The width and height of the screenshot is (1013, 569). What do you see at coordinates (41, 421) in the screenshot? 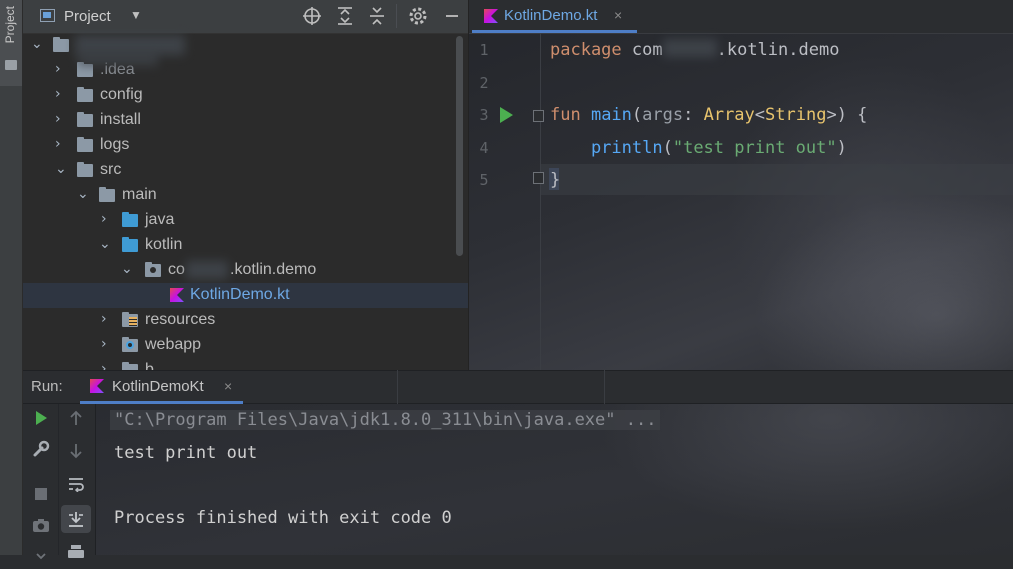
I see `rerun-icon` at bounding box center [41, 421].